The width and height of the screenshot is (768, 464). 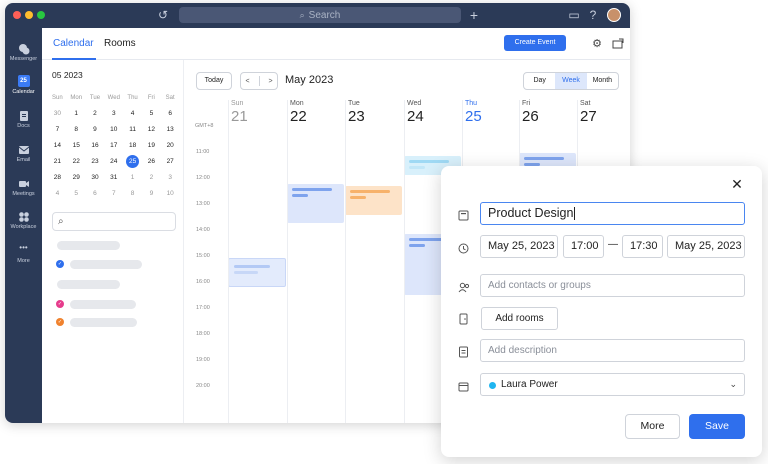 What do you see at coordinates (474, 15) in the screenshot?
I see `add-icon: +` at bounding box center [474, 15].